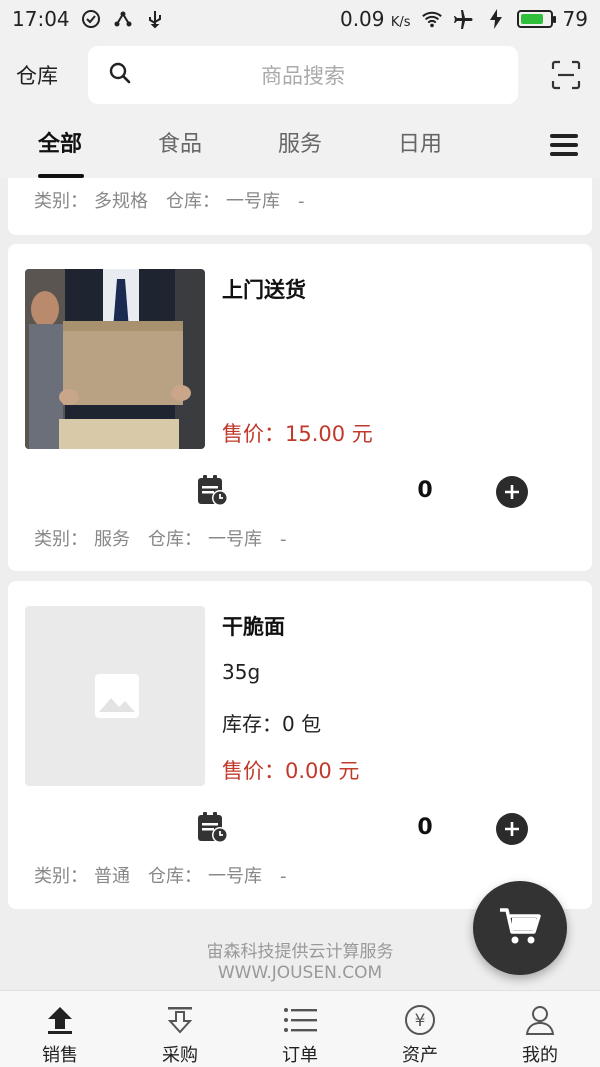 The width and height of the screenshot is (600, 1067). Describe the element at coordinates (91, 19) in the screenshot. I see `check-circle-icon` at that location.